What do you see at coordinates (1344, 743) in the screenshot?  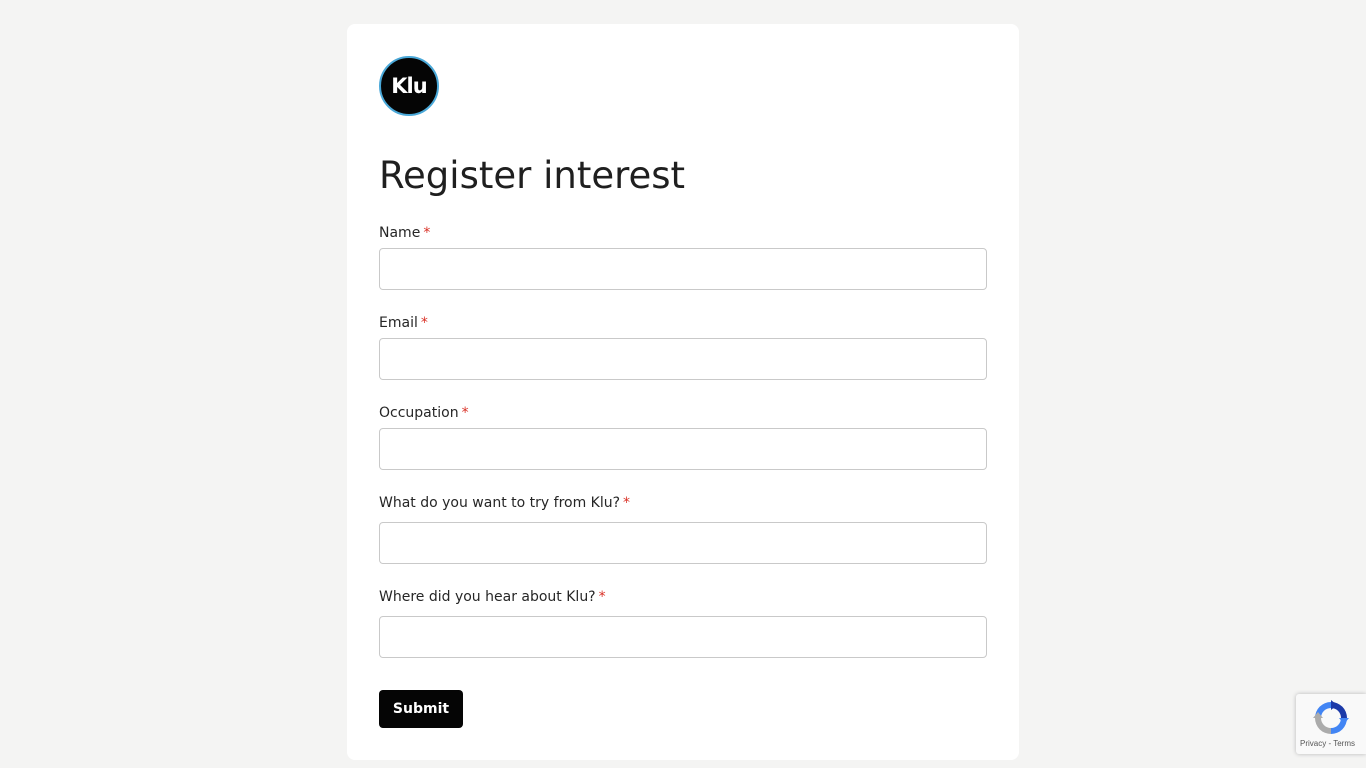 I see `recaptcha-terms-link: Terms` at bounding box center [1344, 743].